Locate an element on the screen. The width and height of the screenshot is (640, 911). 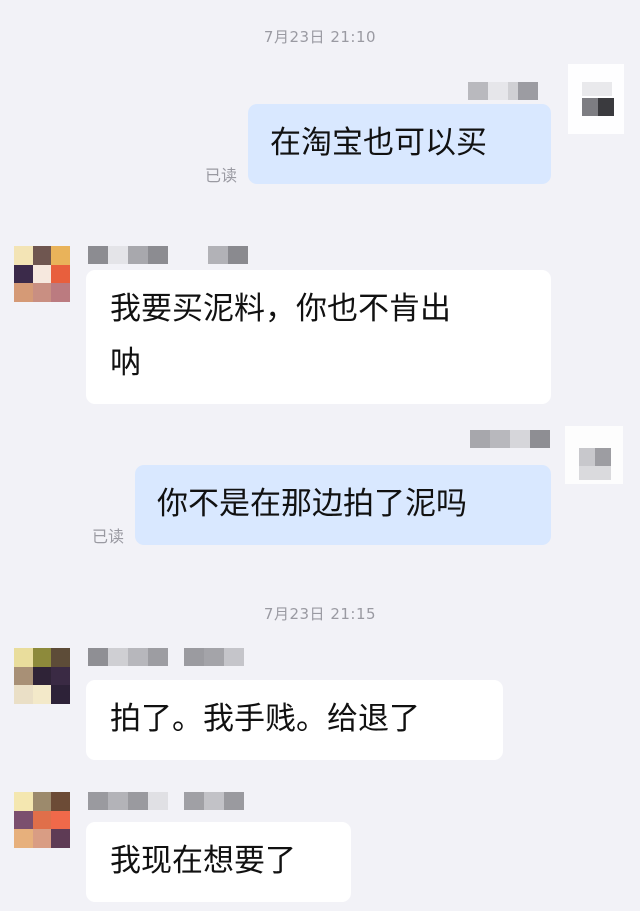
outgoing-message-bubble: 在淘宝也可以买 is located at coordinates (399, 144).